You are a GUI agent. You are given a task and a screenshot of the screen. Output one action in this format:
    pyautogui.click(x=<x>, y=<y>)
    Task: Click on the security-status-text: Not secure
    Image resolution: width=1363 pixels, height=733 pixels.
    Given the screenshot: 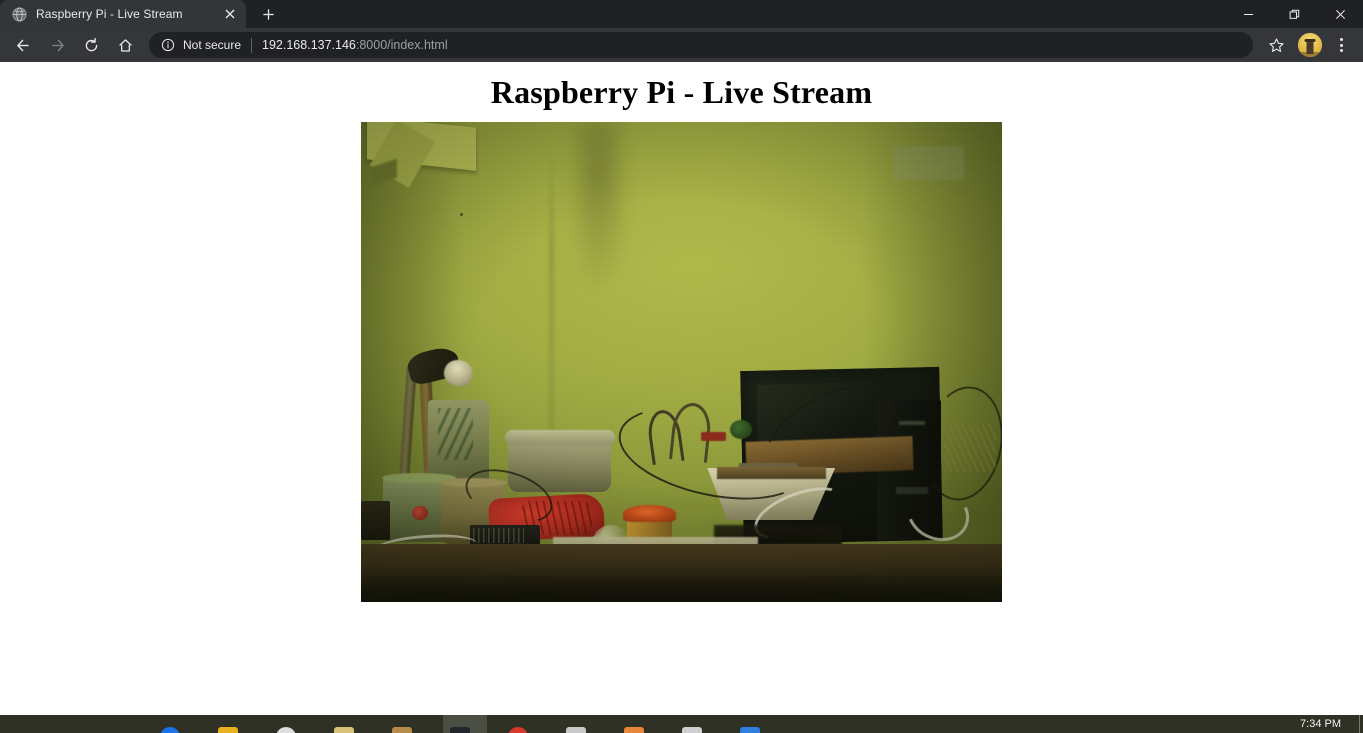 What is the action you would take?
    pyautogui.click(x=212, y=45)
    